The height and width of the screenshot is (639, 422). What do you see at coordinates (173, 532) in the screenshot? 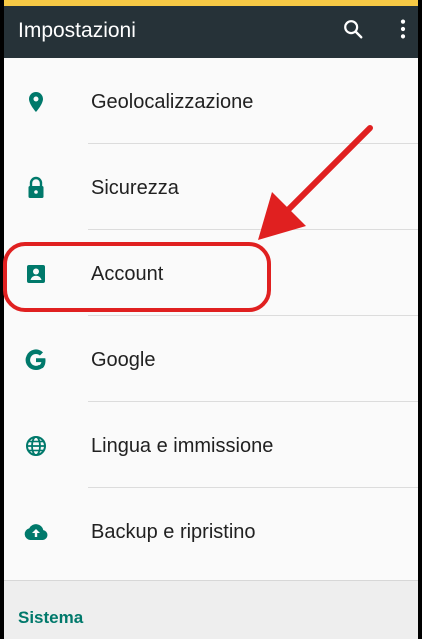
I see `settings-item-label: Backup e ripristino` at bounding box center [173, 532].